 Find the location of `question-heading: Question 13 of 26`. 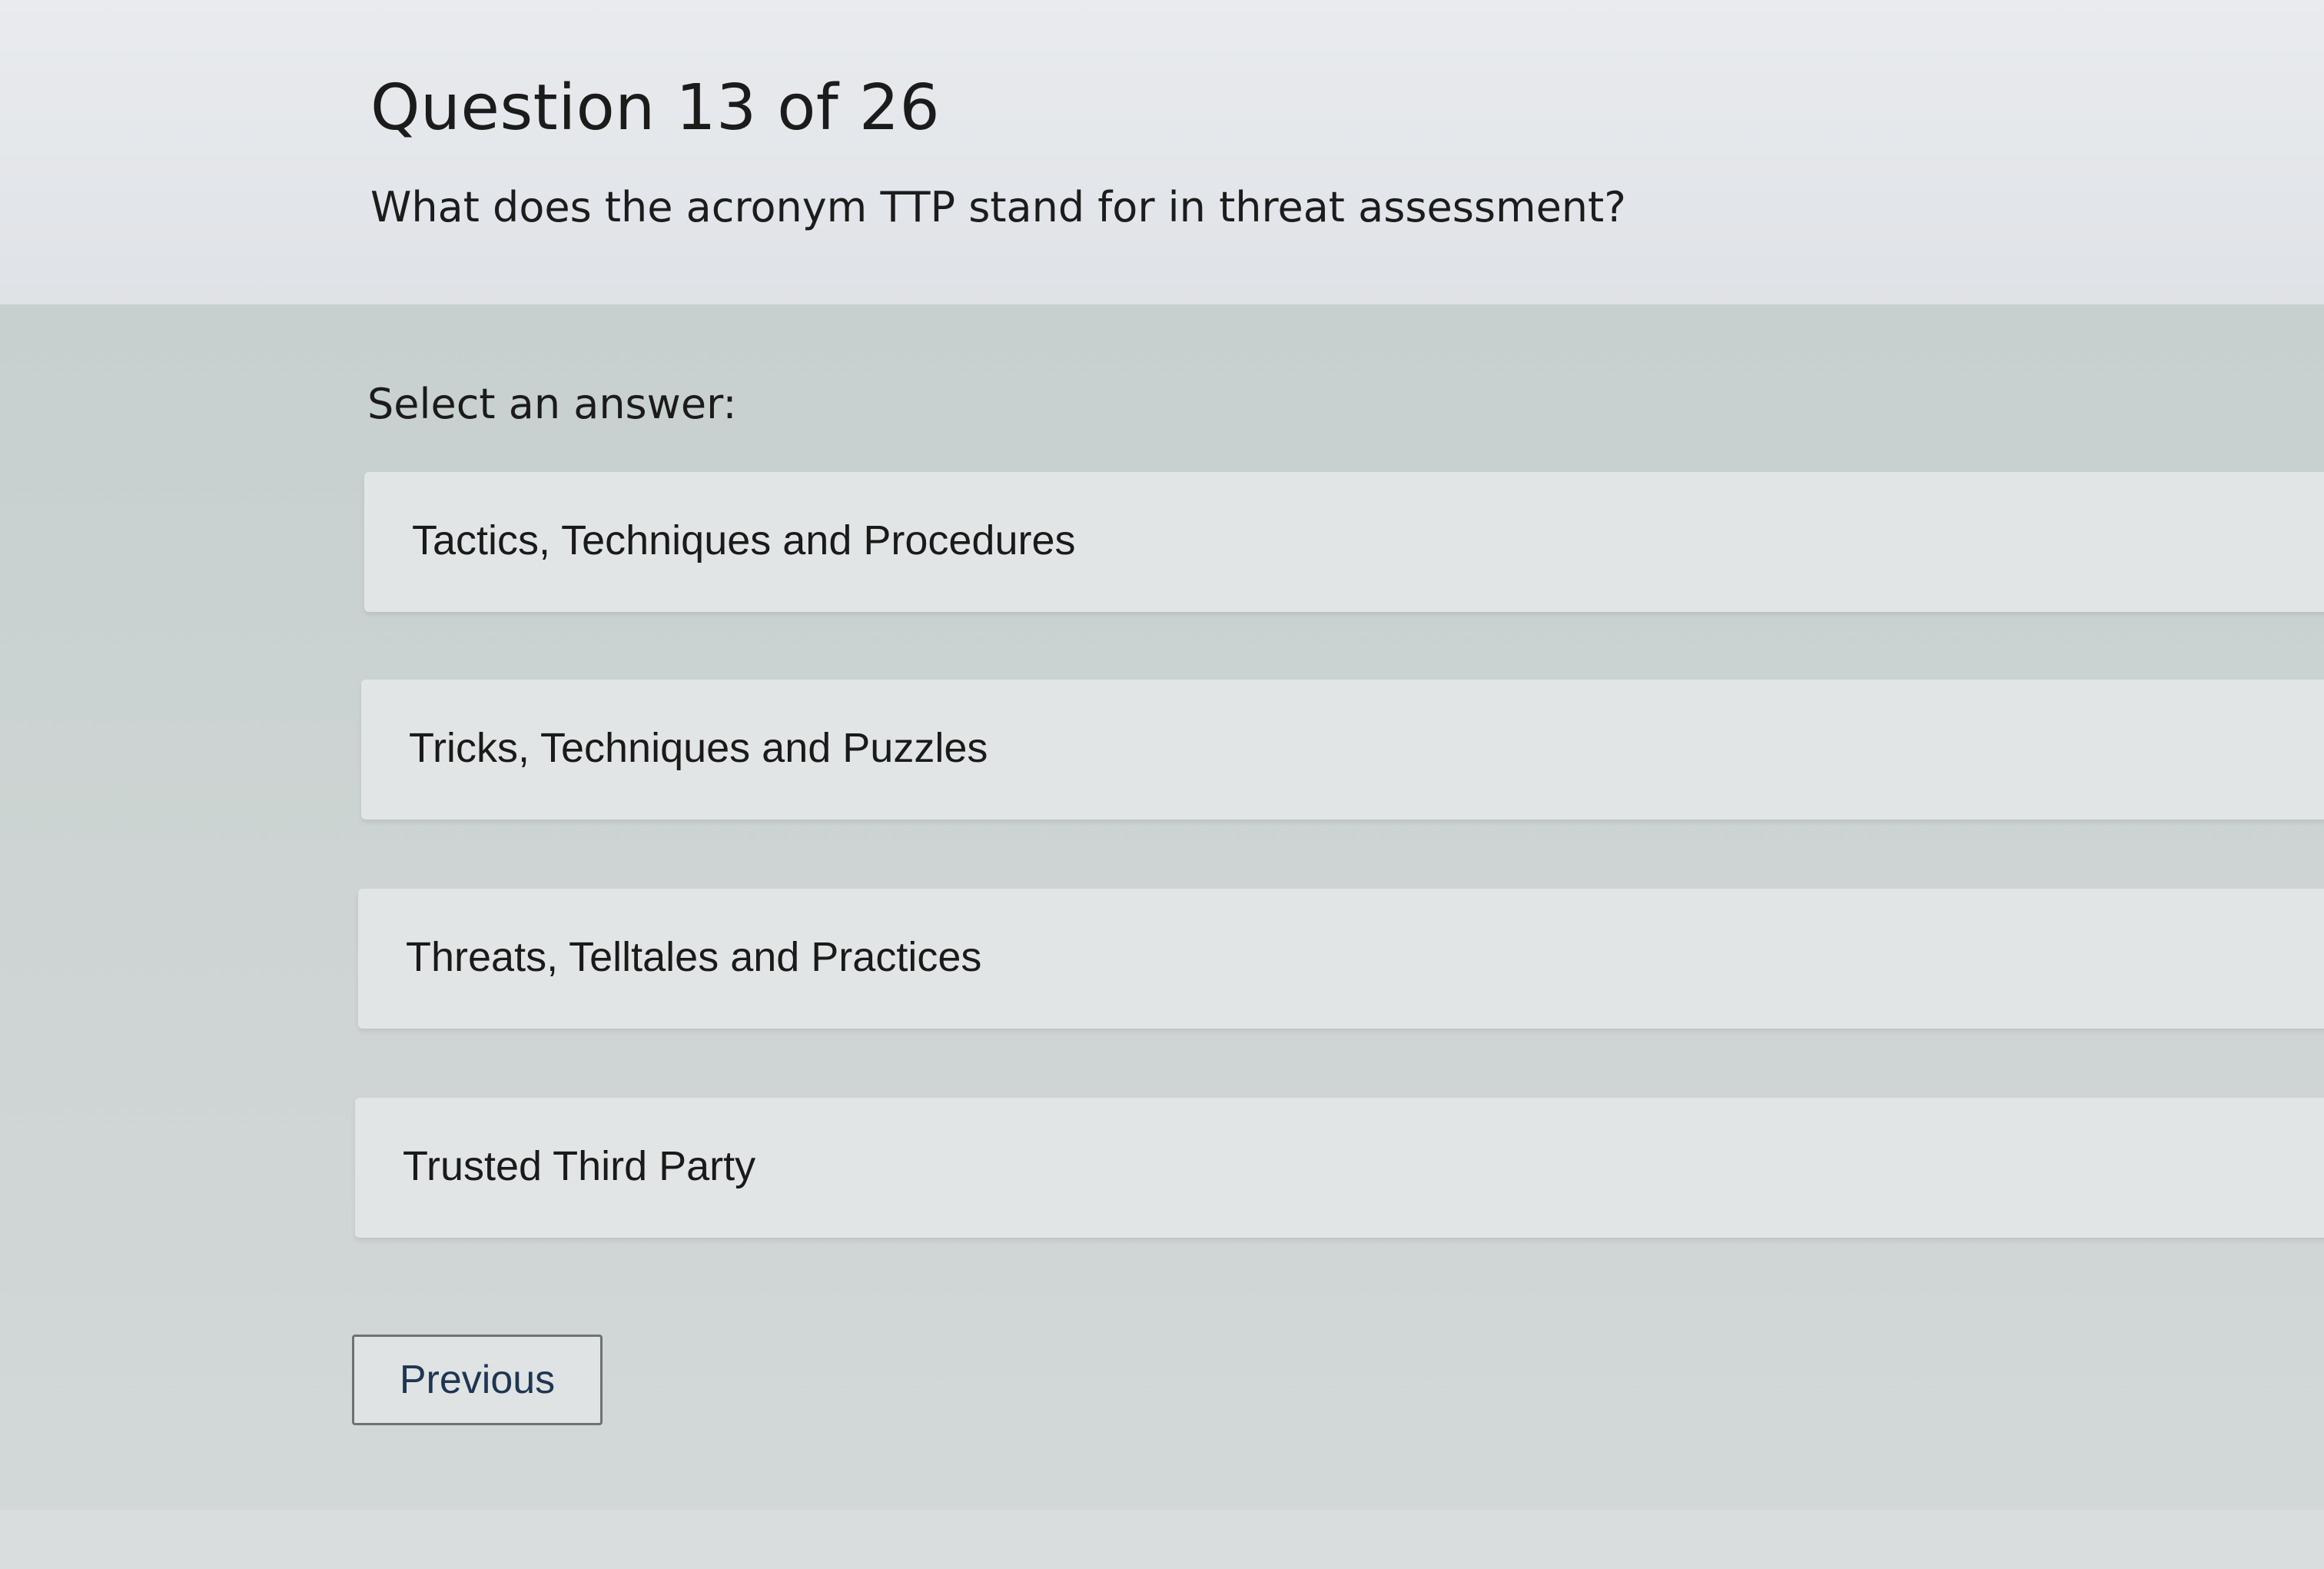

question-heading: Question 13 of 26 is located at coordinates (655, 108).